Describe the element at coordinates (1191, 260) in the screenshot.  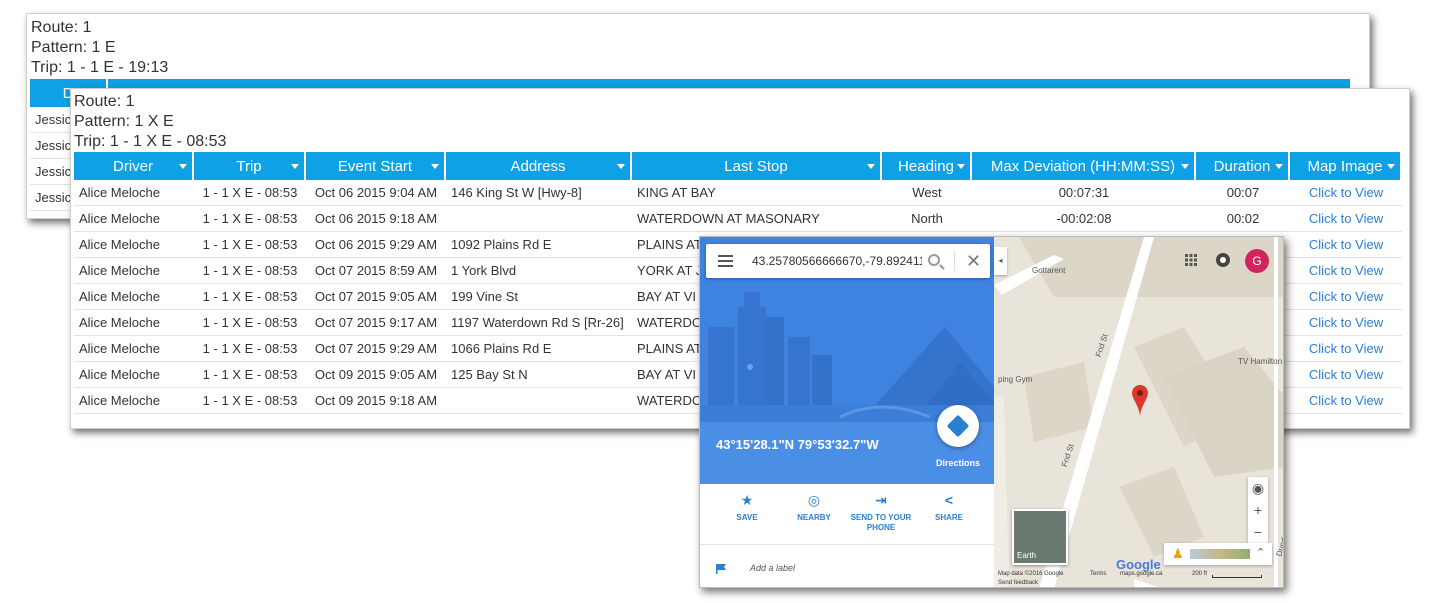
I see `apps-grid-icon` at that location.